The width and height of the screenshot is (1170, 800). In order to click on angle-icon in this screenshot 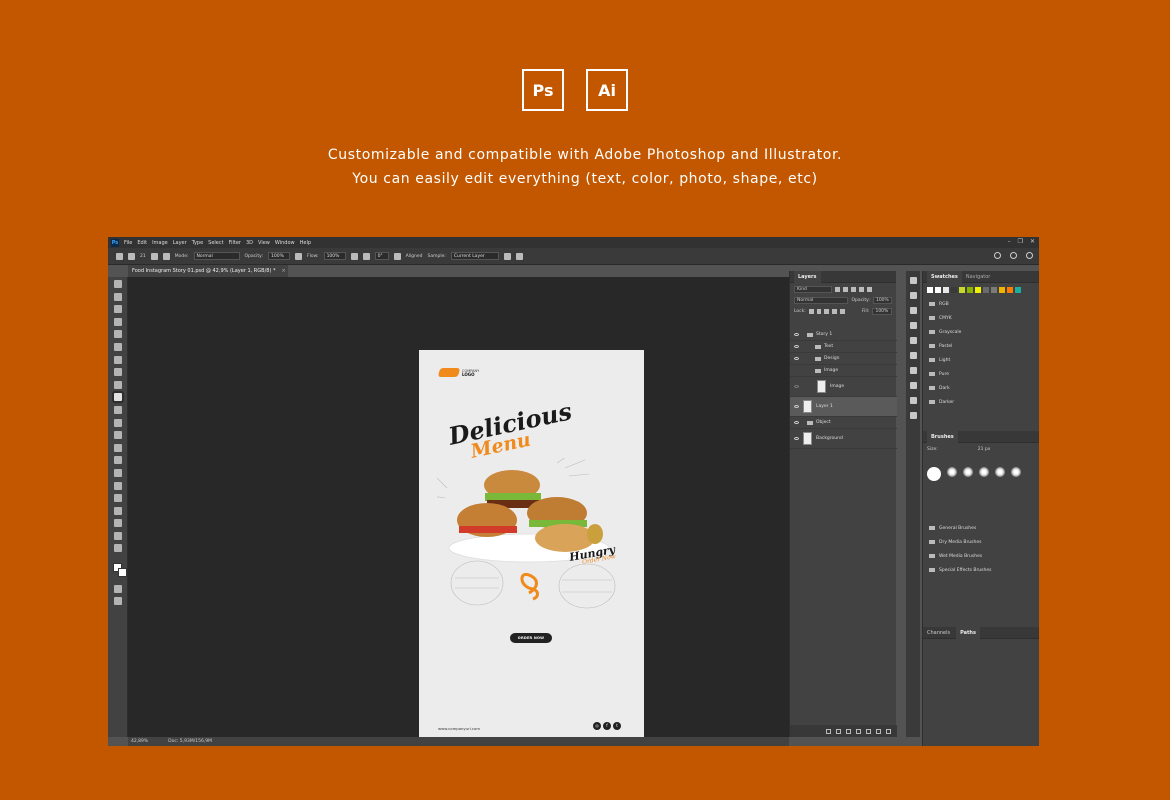, I will do `click(366, 256)`.